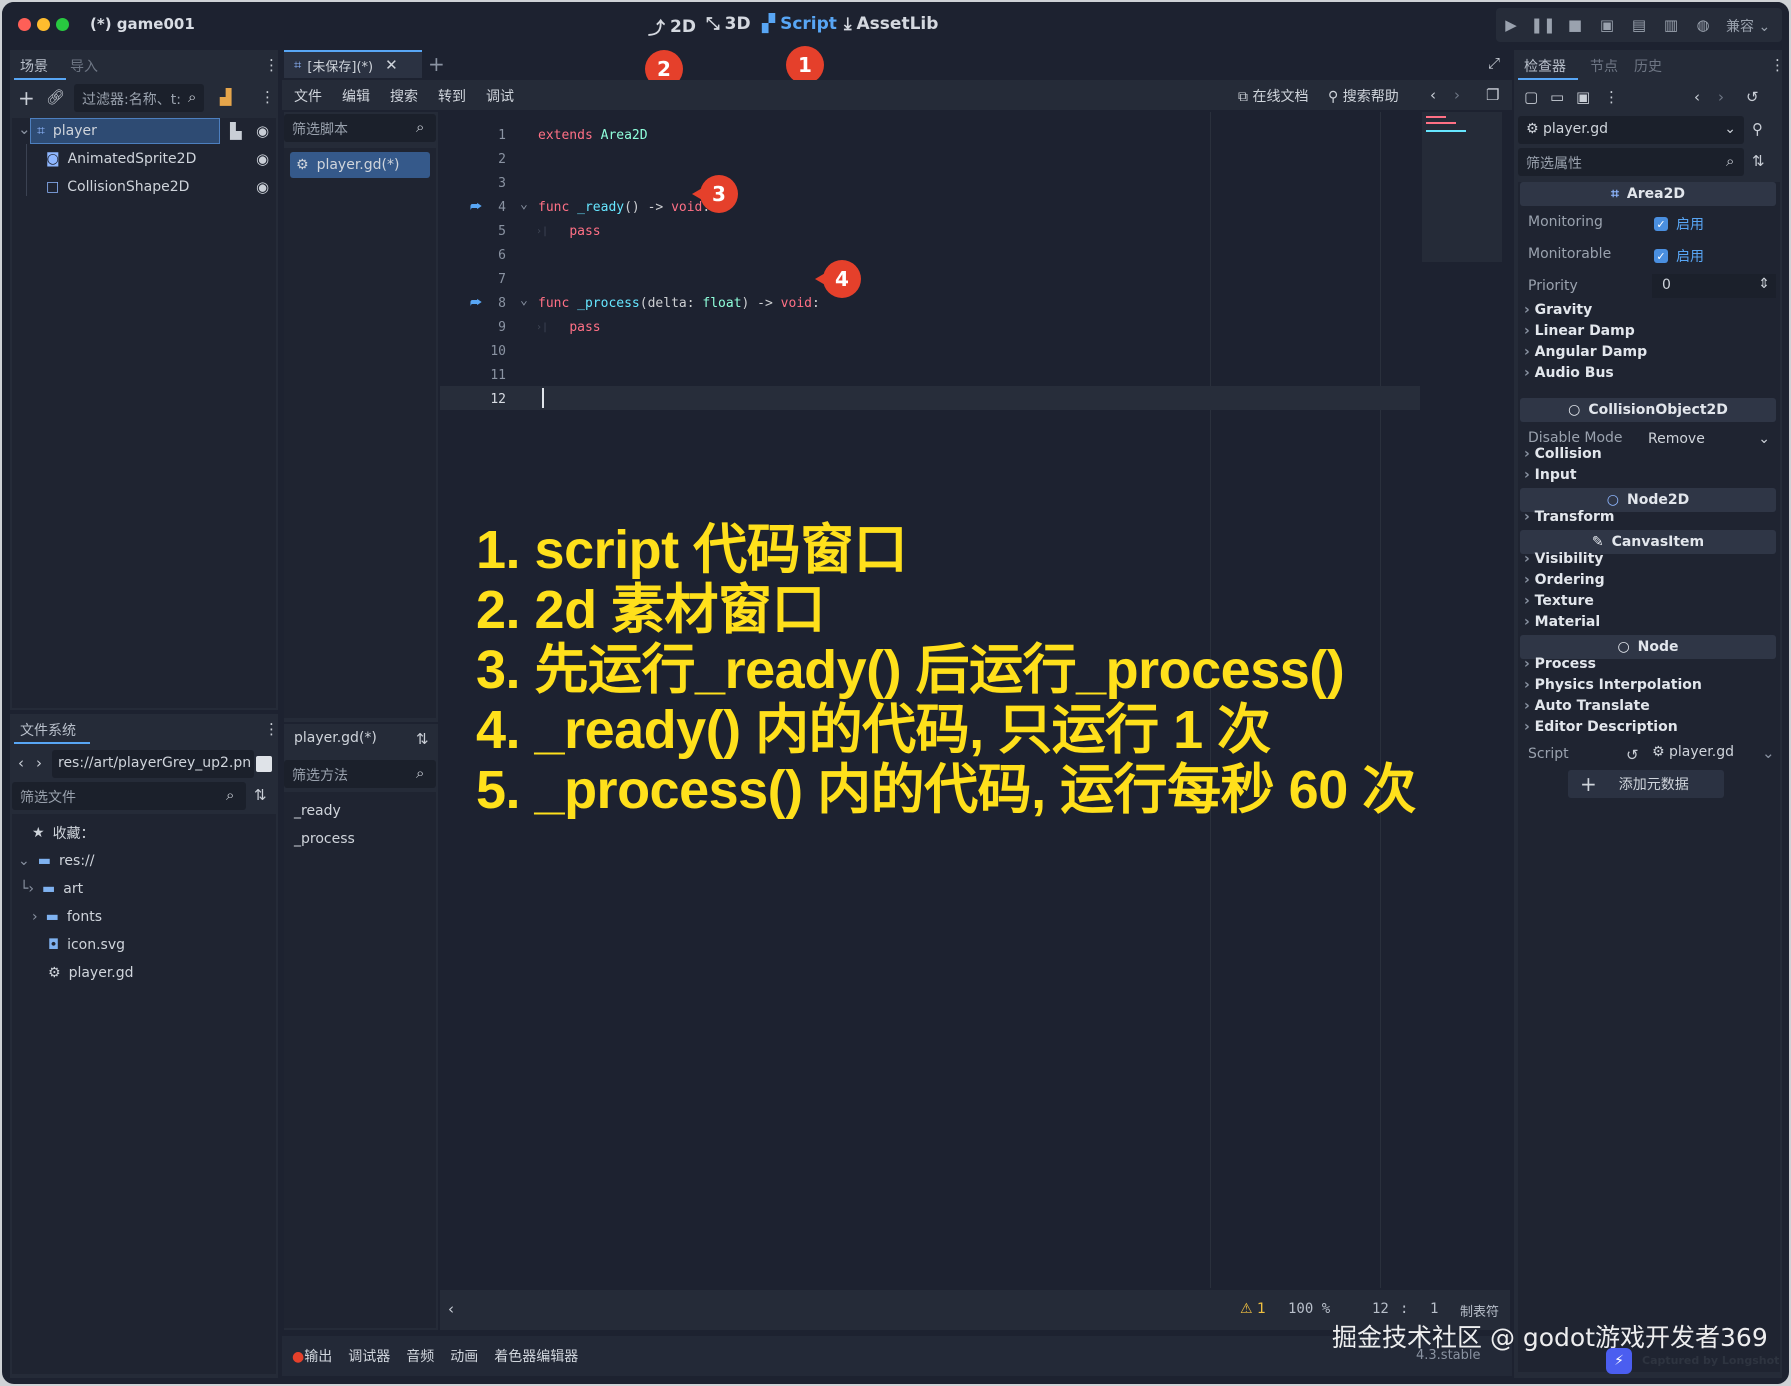  Describe the element at coordinates (1679, 224) in the screenshot. I see `monitoring-checkbox: ✓ 启用` at that location.